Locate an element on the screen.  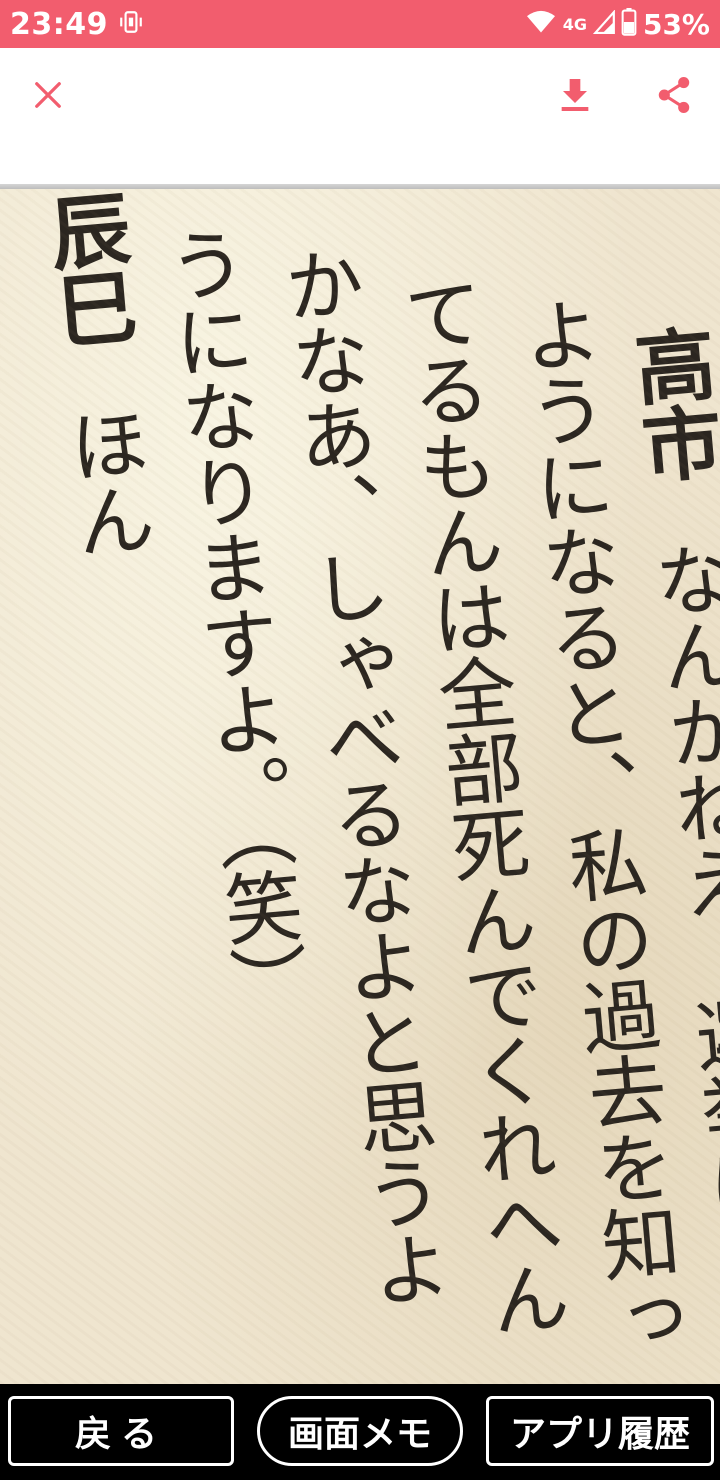
text-column: 辰巳ほん is located at coordinates (95, 375).